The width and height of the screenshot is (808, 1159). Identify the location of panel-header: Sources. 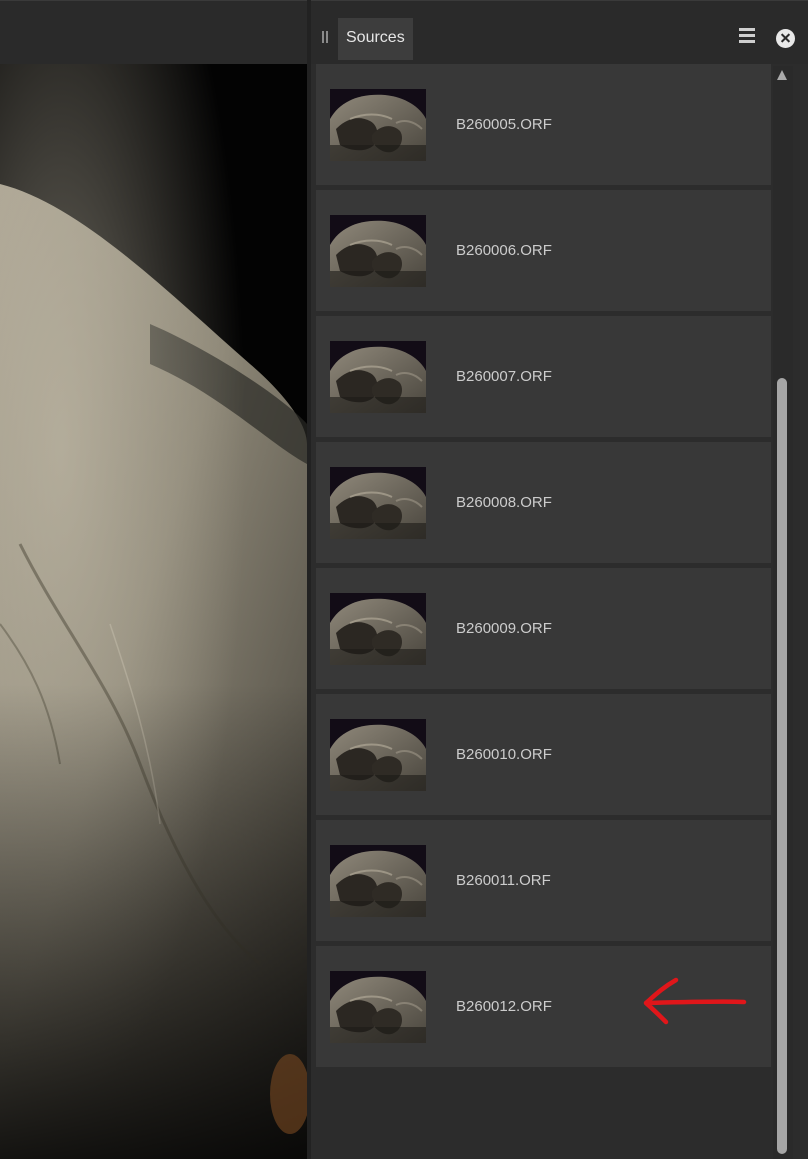
(559, 32).